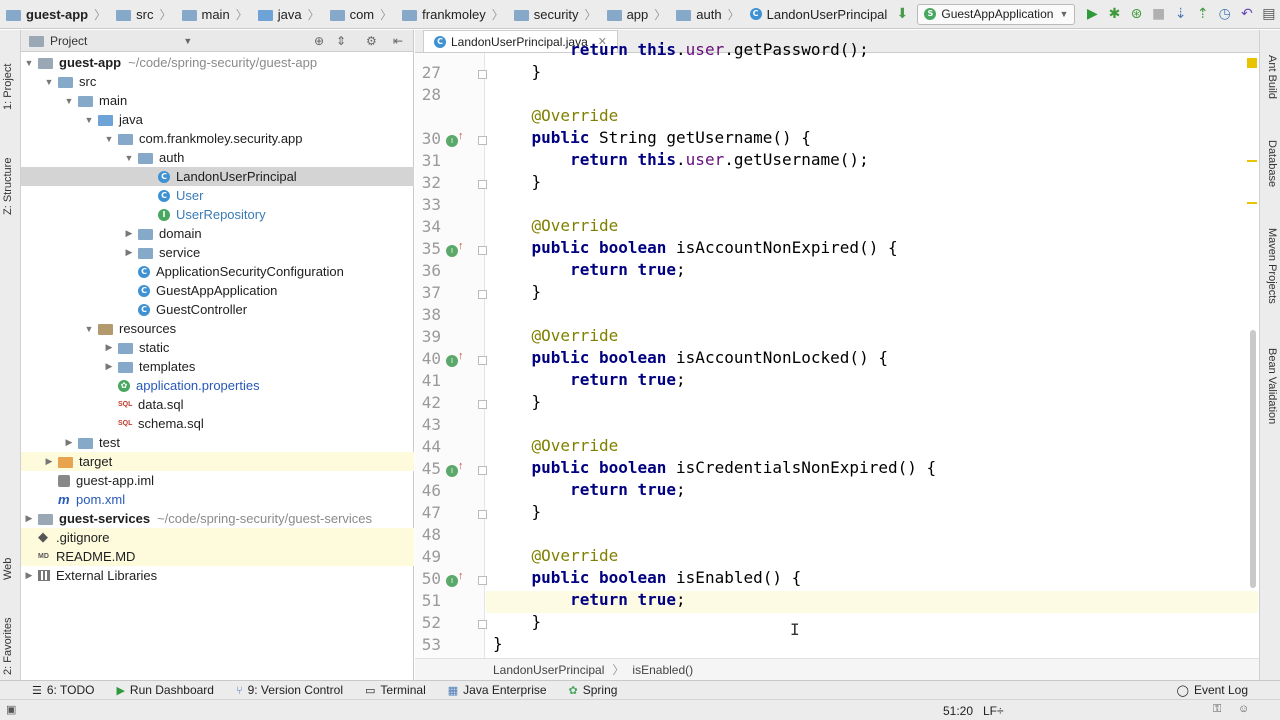 The image size is (1280, 720). Describe the element at coordinates (1225, 14) in the screenshot. I see `vcs-history-icon: ◷` at that location.